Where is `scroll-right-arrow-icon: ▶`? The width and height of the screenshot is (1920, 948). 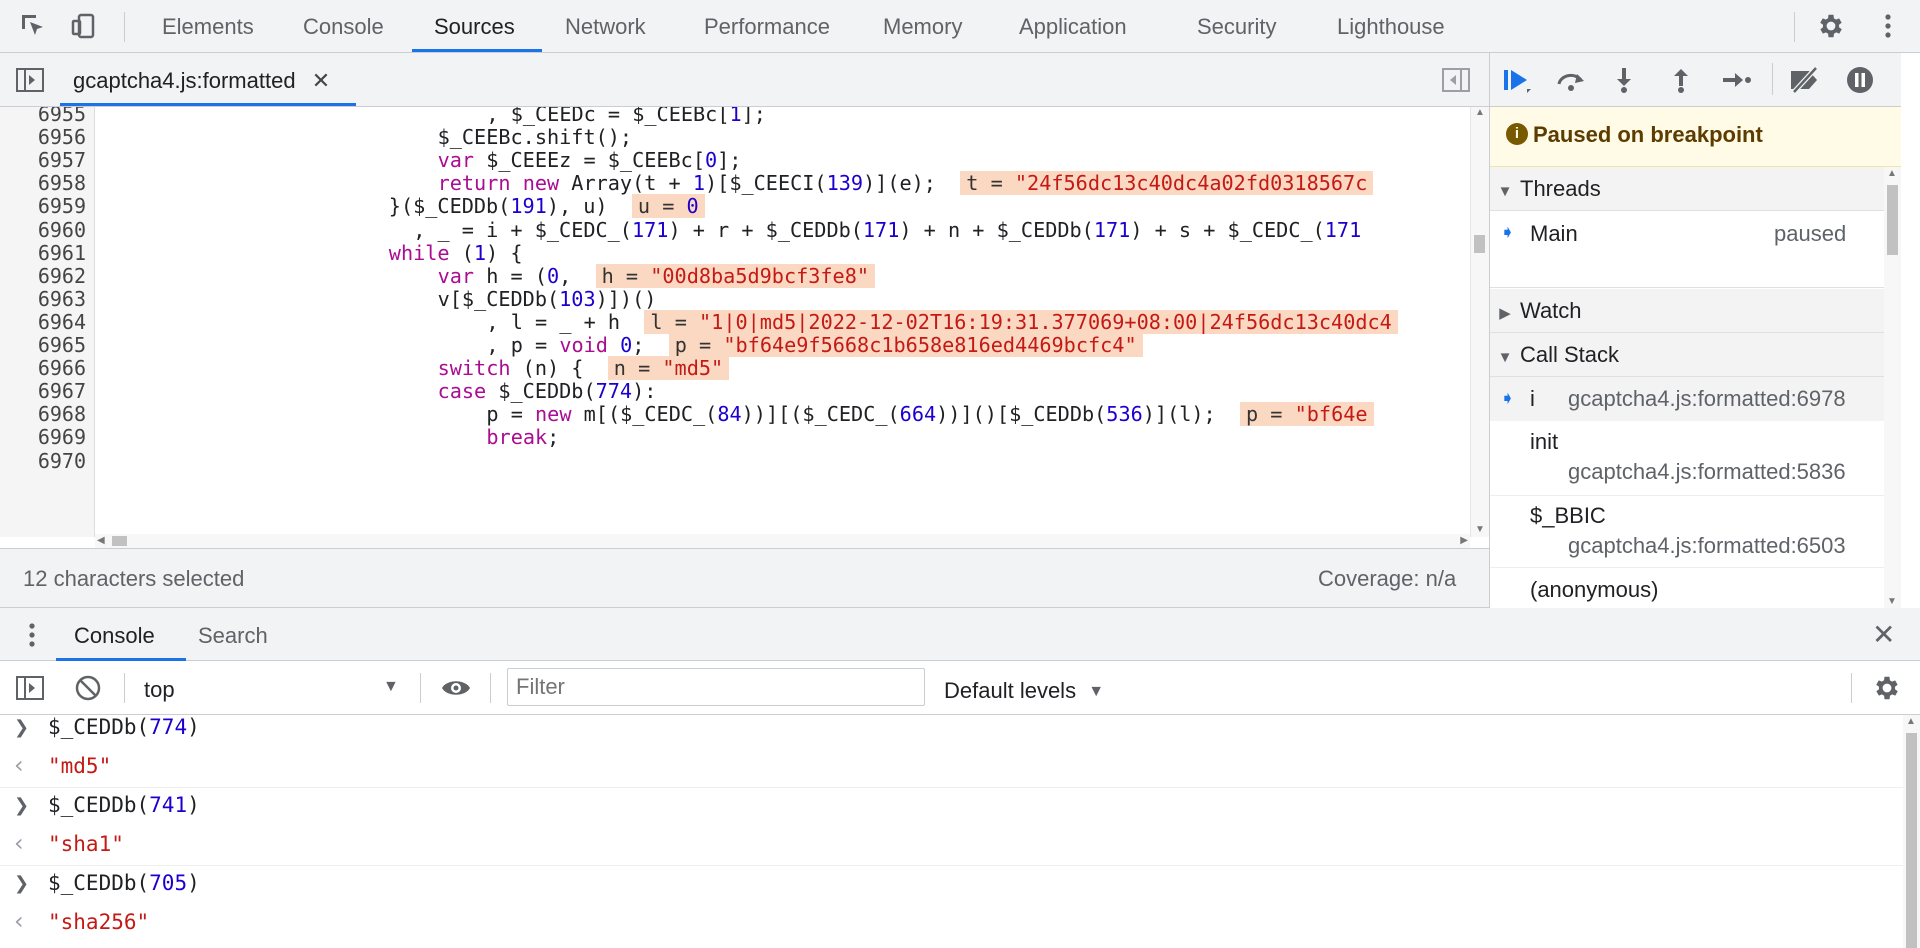
scroll-right-arrow-icon: ▶ is located at coordinates (1464, 540).